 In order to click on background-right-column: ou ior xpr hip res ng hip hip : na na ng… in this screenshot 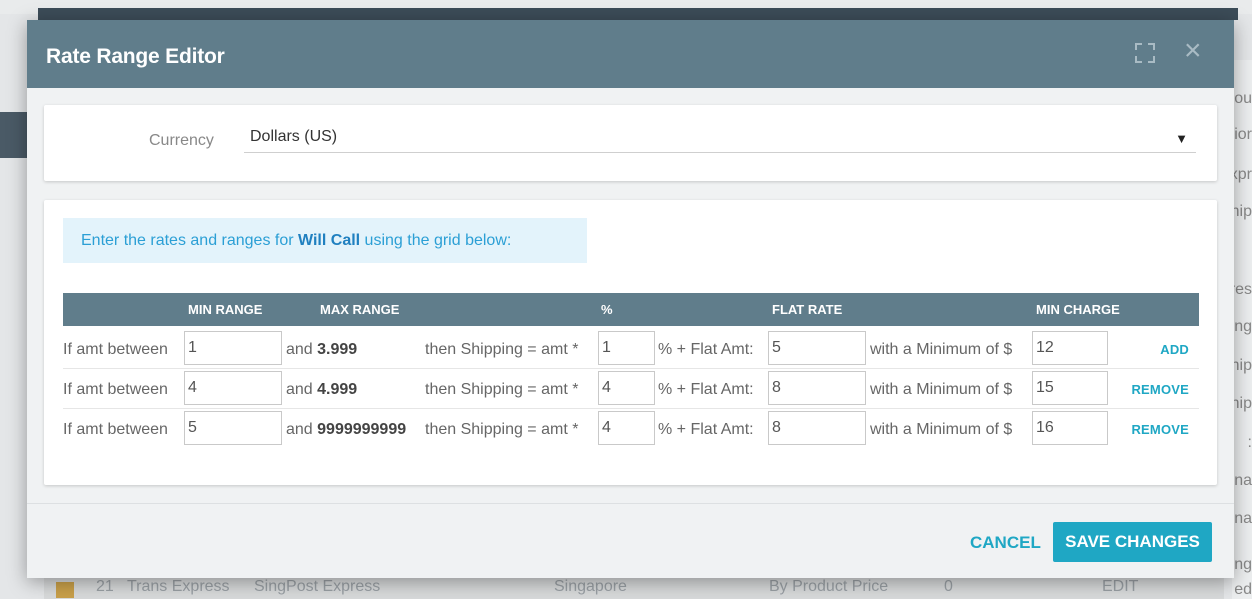, I will do `click(1242, 329)`.